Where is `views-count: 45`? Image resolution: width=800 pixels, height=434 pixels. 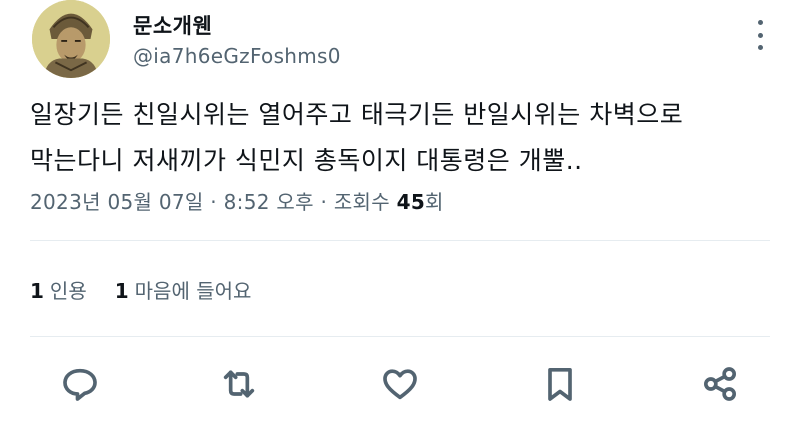
views-count: 45 is located at coordinates (411, 202).